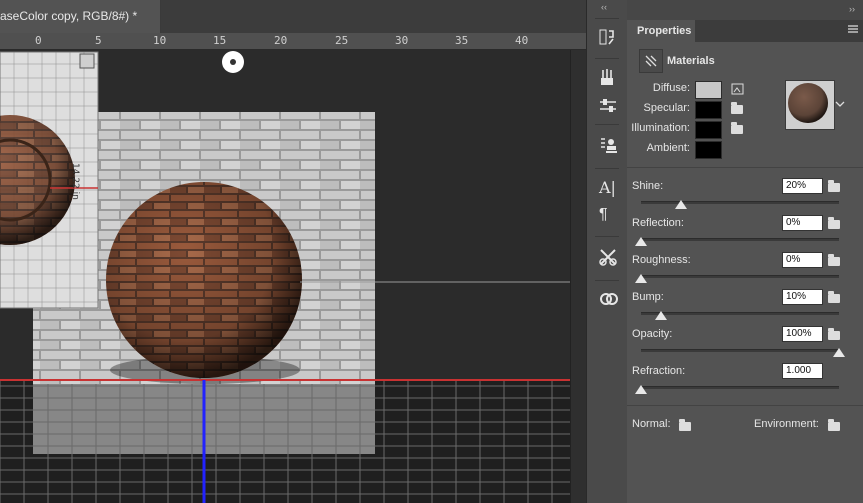 The image size is (863, 503). I want to click on bump-folder-icon, so click(834, 297).